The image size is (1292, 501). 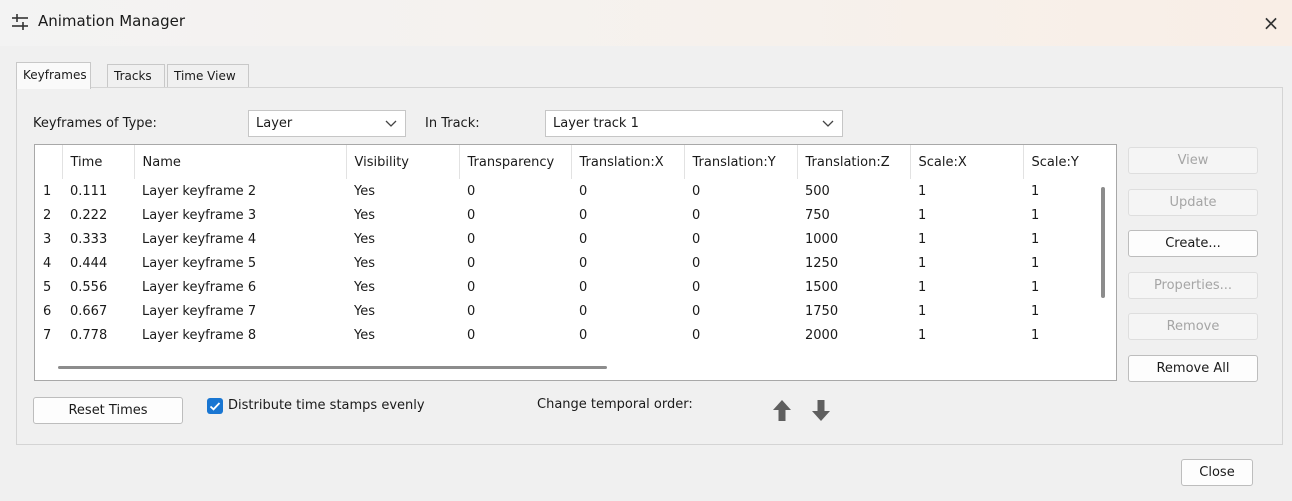 What do you see at coordinates (452, 123) in the screenshot?
I see `in-track-label: In Track:` at bounding box center [452, 123].